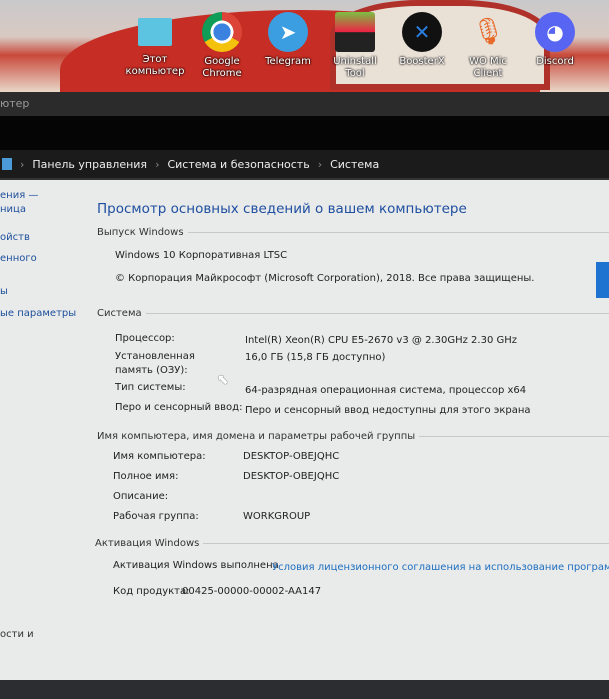  I want to click on full-name-label: Полное имя:, so click(146, 476).